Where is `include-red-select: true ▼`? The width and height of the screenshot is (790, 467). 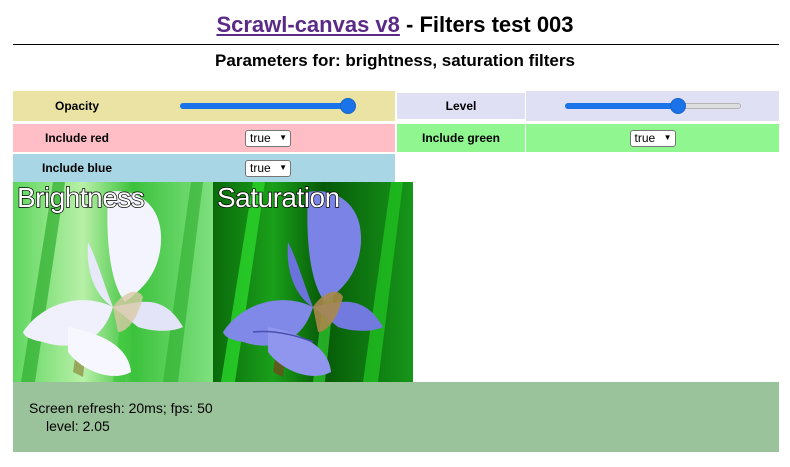 include-red-select: true ▼ is located at coordinates (268, 138).